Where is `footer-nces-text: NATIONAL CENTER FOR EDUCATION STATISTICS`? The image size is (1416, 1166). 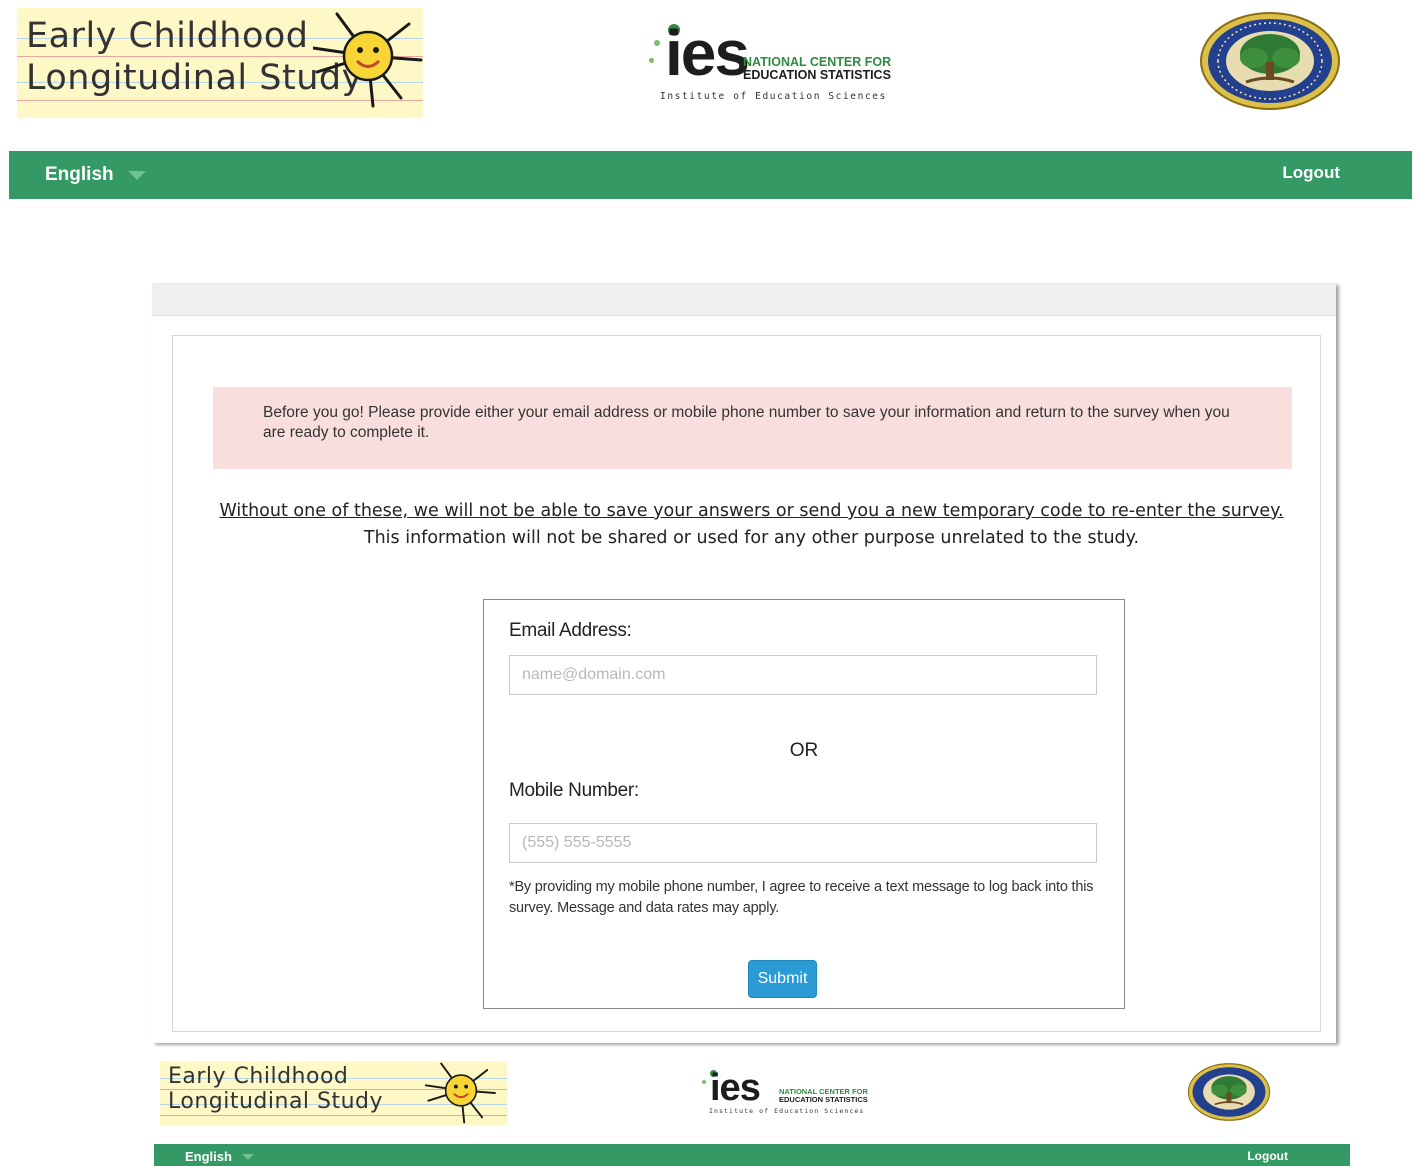
footer-nces-text: NATIONAL CENTER FOR EDUCATION STATISTICS is located at coordinates (823, 1095).